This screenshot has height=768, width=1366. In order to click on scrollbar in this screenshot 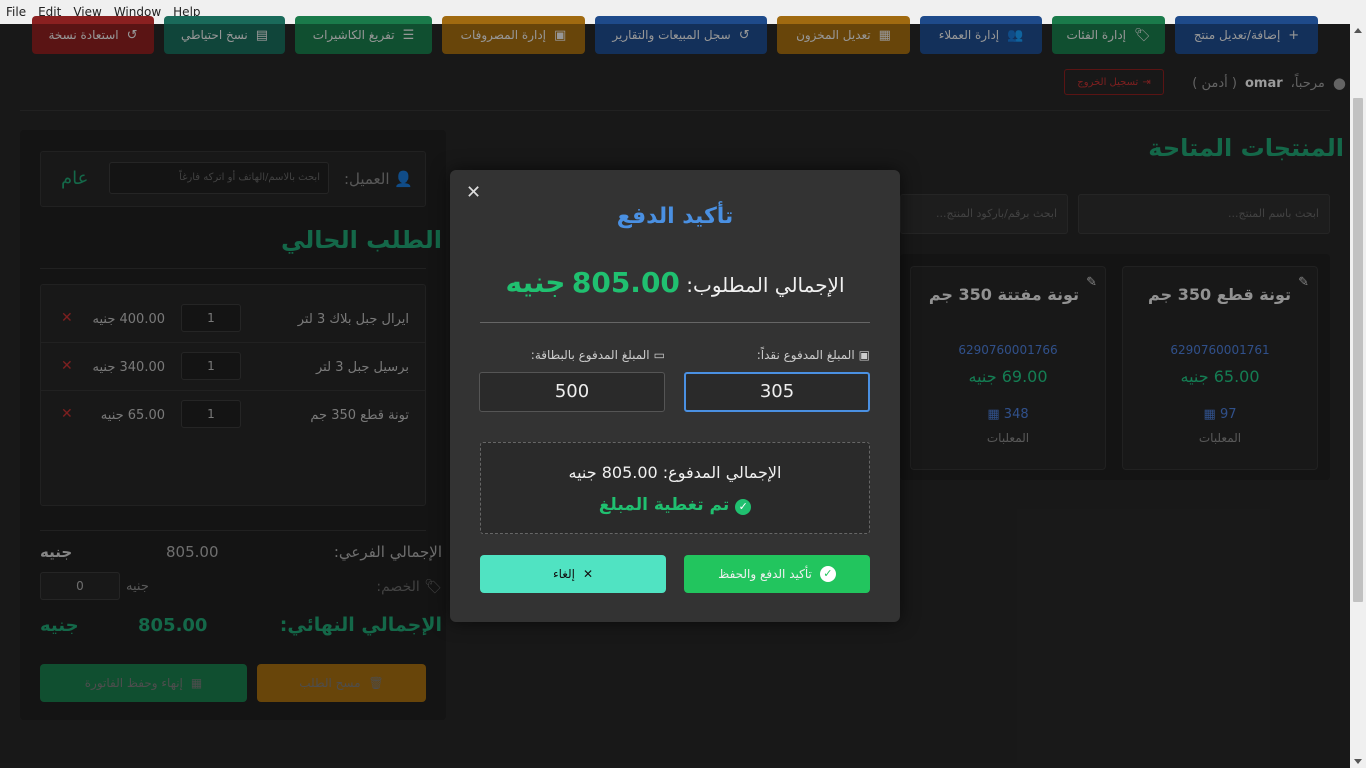, I will do `click(1358, 396)`.